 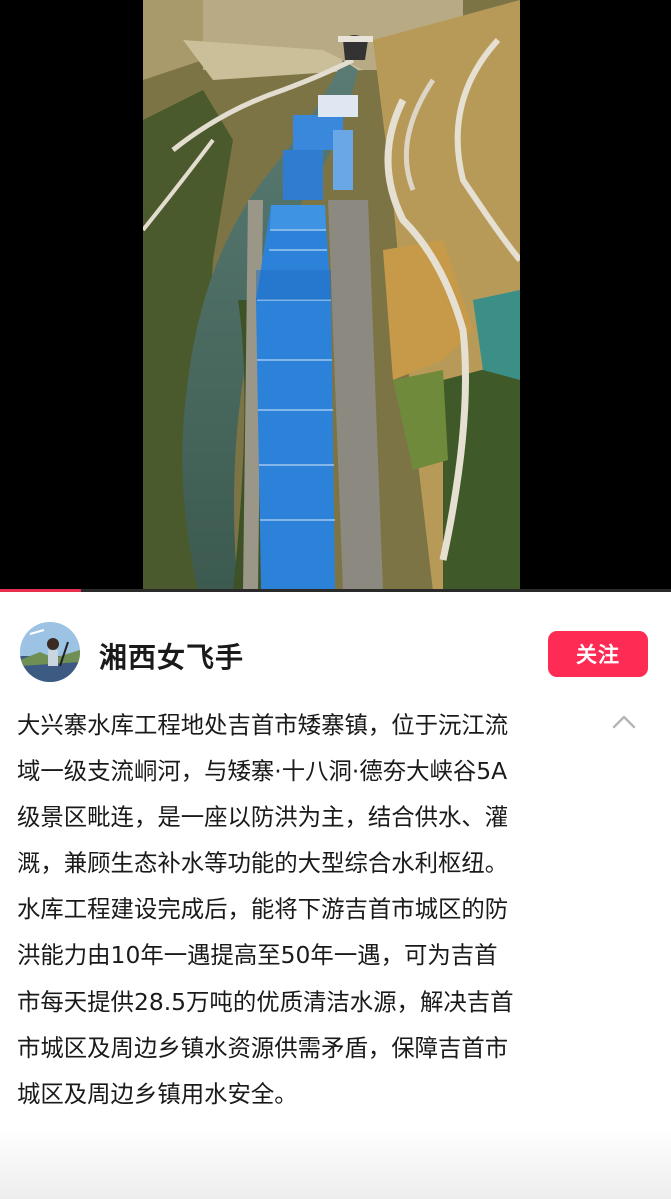 I want to click on description-line: 市城区及周边乡镇水资源供需矛盾，保障吉首市, so click(x=263, y=1047).